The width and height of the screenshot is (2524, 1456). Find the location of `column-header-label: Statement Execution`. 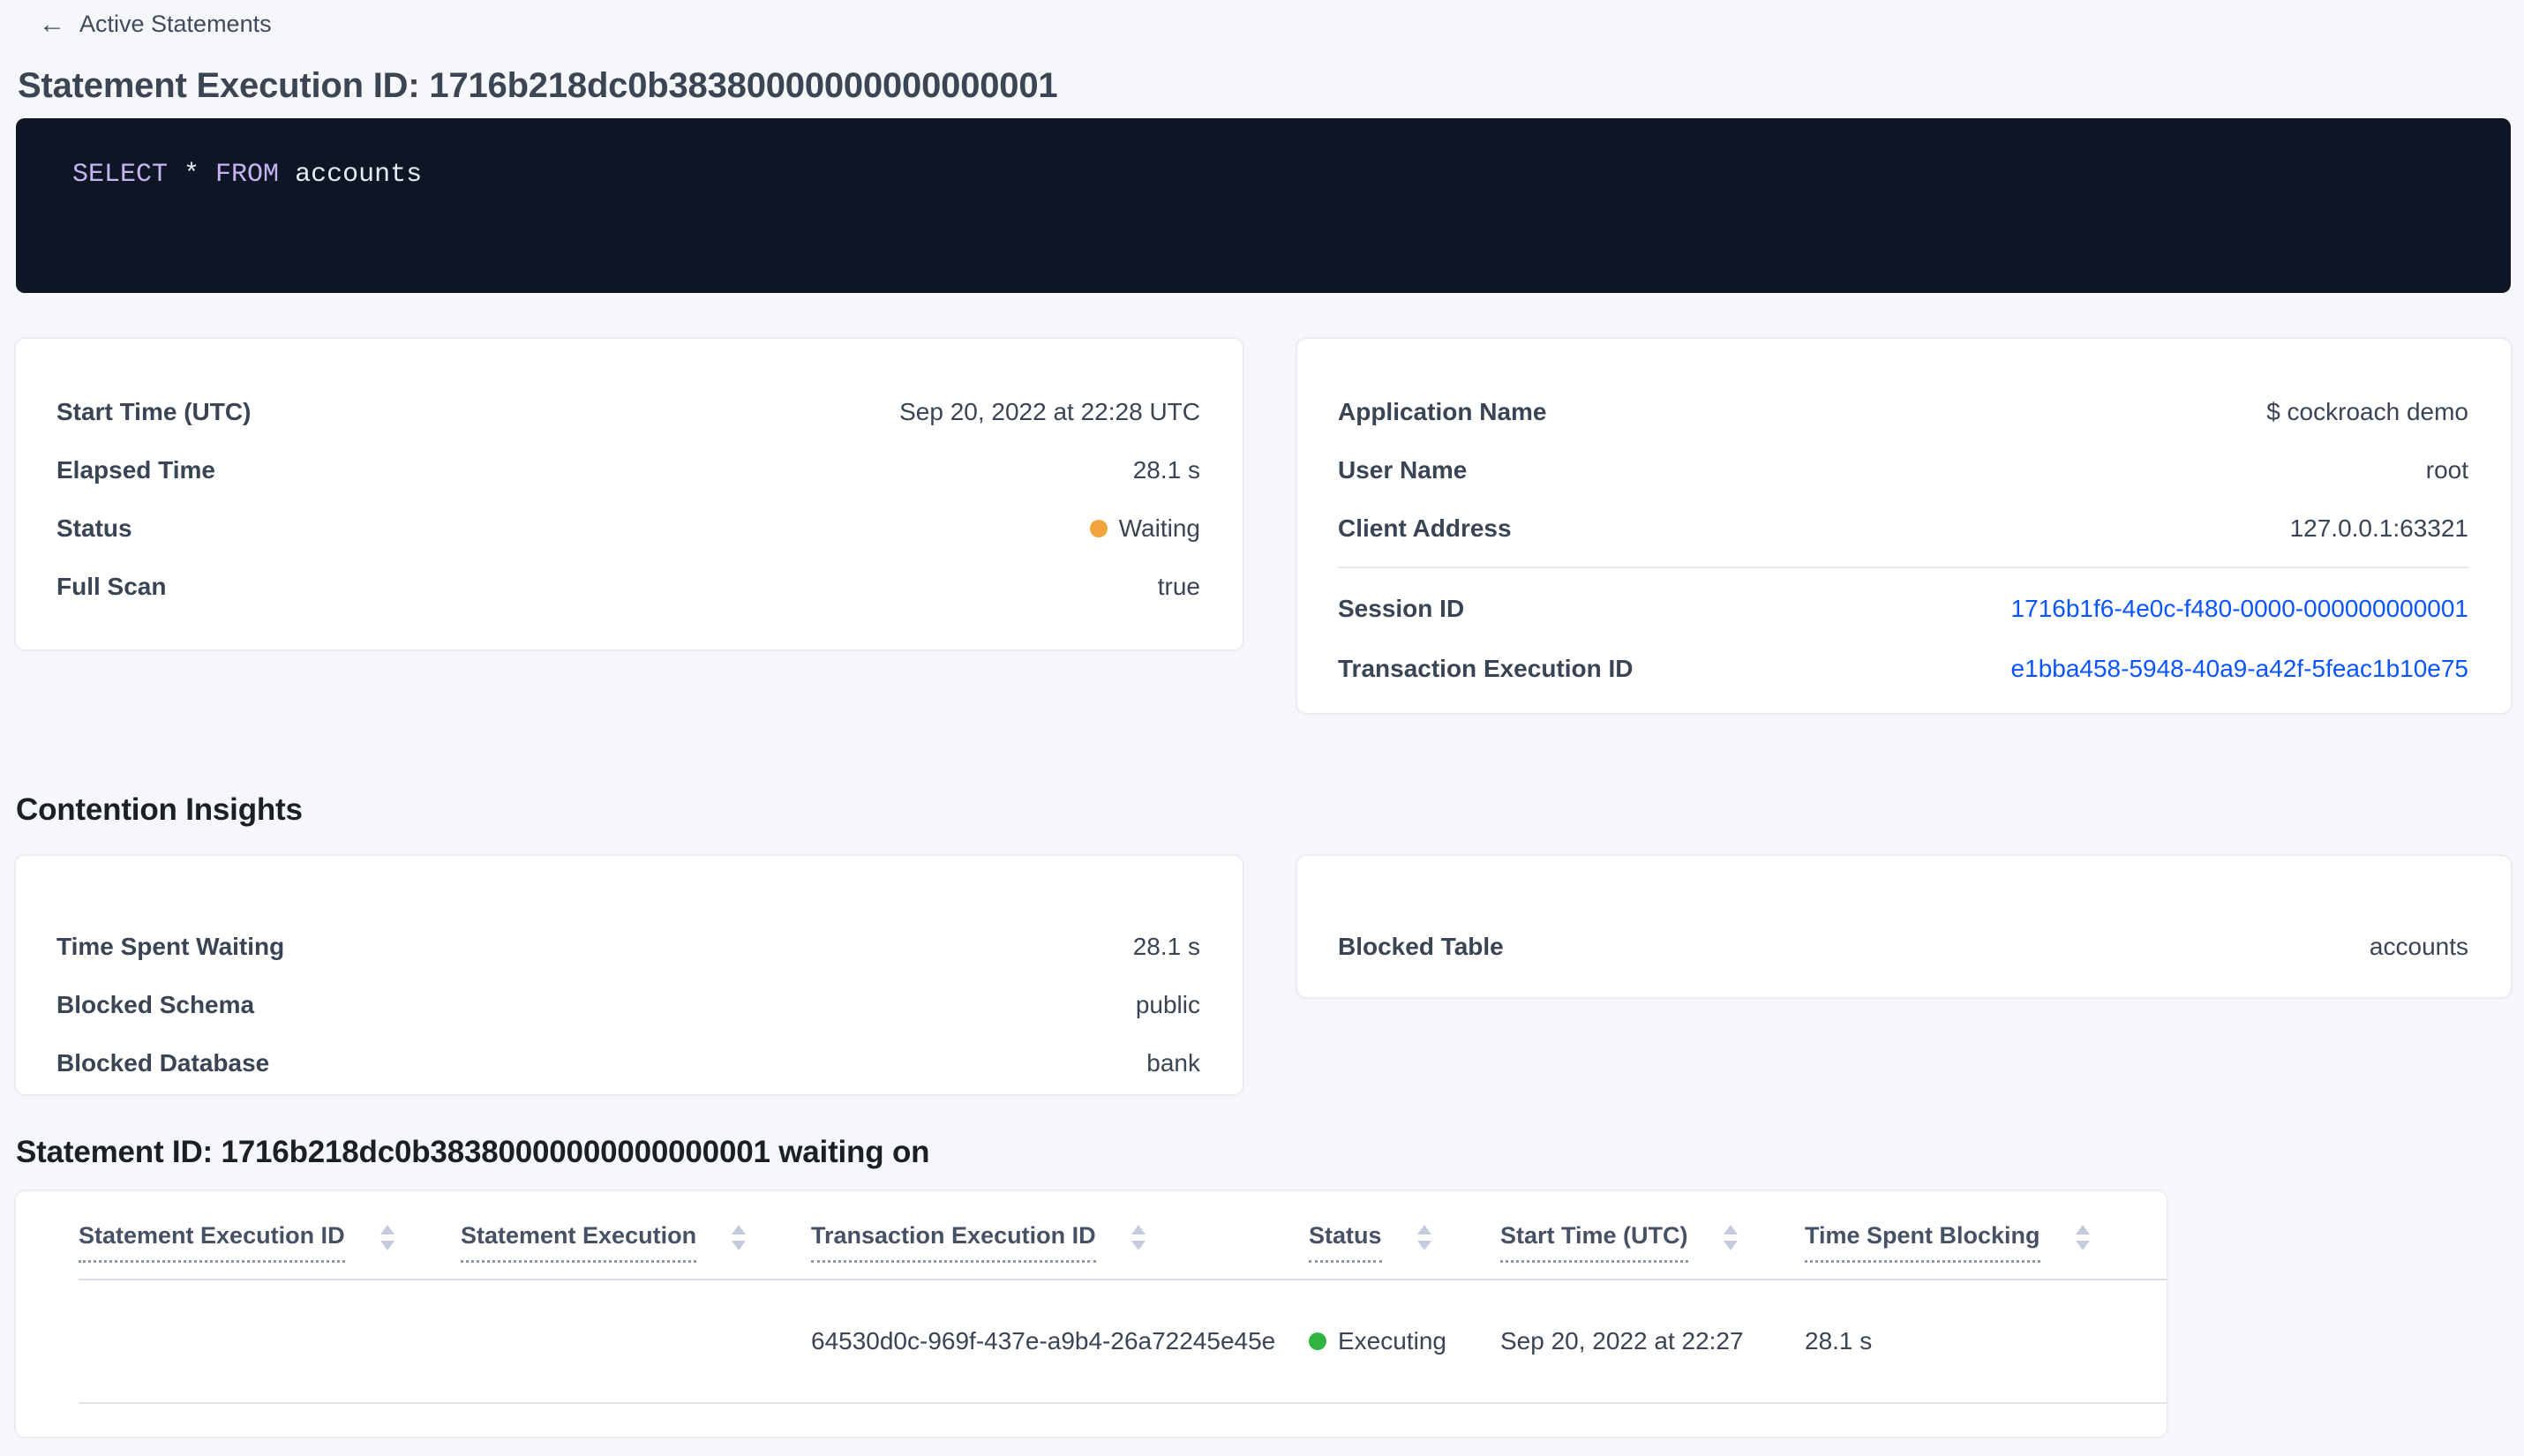

column-header-label: Statement Execution is located at coordinates (579, 1242).